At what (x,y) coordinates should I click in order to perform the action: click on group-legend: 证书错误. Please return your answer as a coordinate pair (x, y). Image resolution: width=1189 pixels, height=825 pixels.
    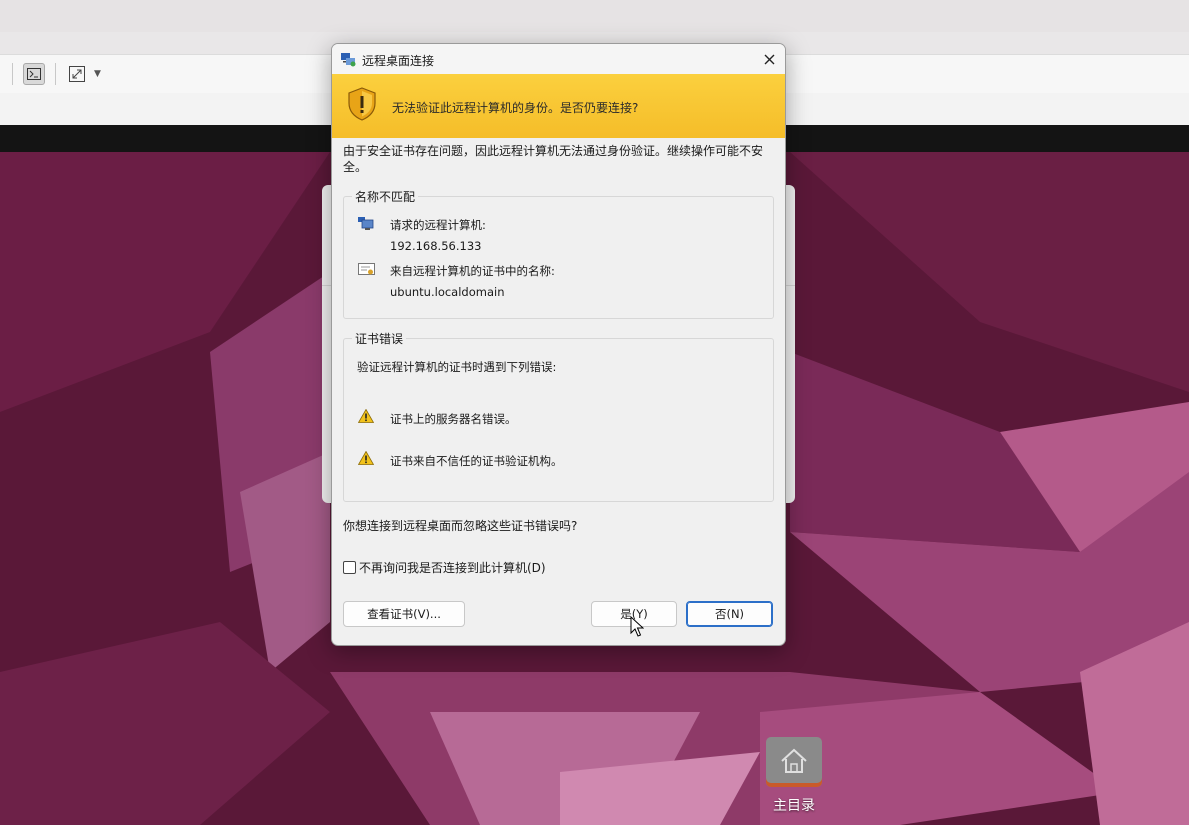
    Looking at the image, I should click on (379, 338).